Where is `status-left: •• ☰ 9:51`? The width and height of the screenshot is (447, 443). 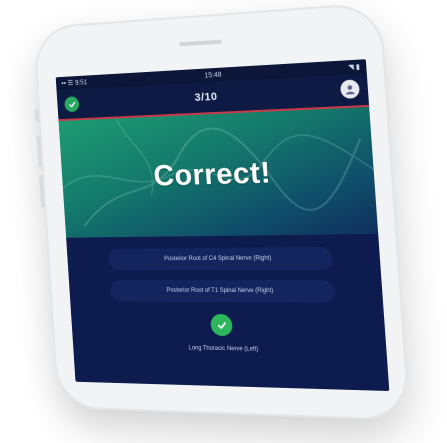
status-left: •• ☰ 9:51 is located at coordinates (74, 83).